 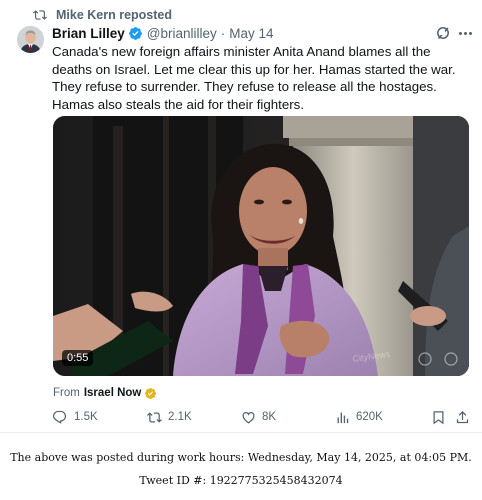 I want to click on video-duration: 0:55, so click(x=78, y=358).